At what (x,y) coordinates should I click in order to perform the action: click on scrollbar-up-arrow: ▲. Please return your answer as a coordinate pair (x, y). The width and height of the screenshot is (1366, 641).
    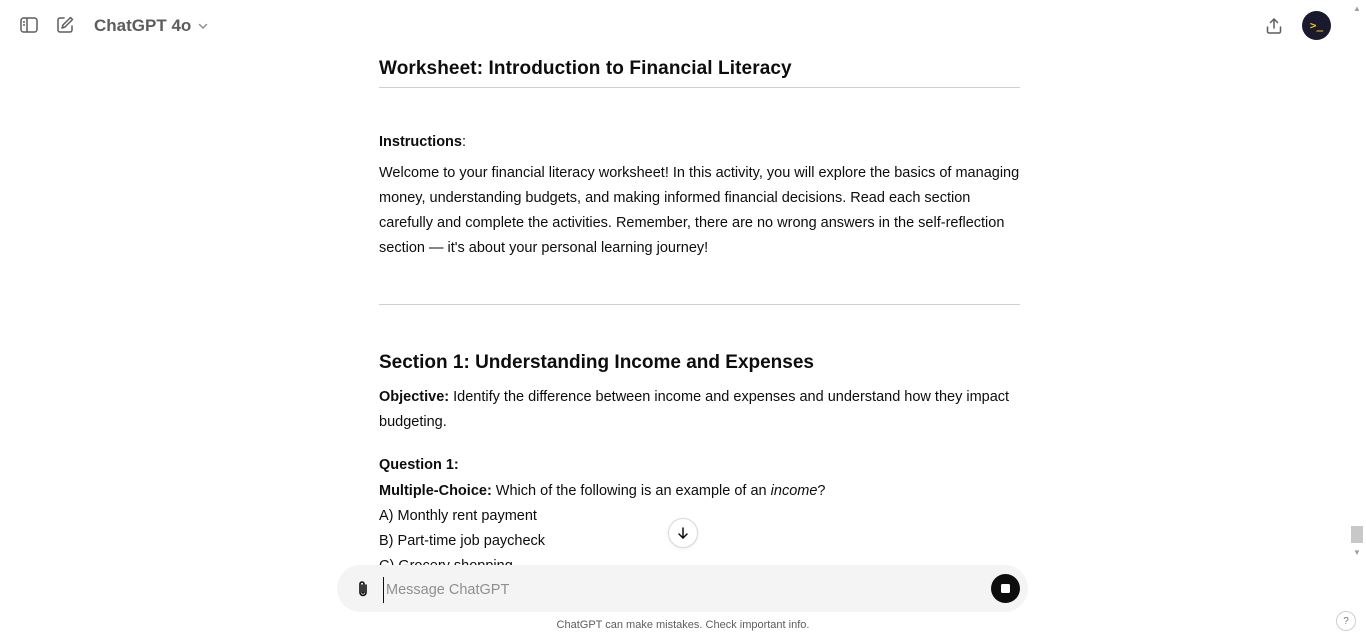
    Looking at the image, I should click on (1357, 9).